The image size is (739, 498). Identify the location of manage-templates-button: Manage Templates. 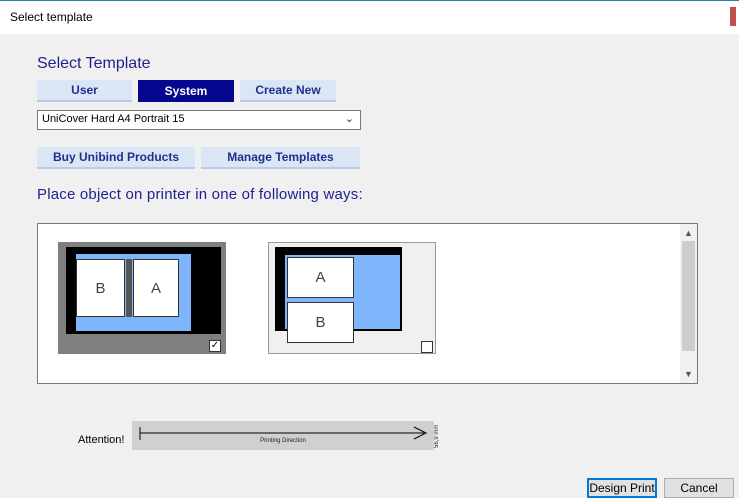
(280, 158).